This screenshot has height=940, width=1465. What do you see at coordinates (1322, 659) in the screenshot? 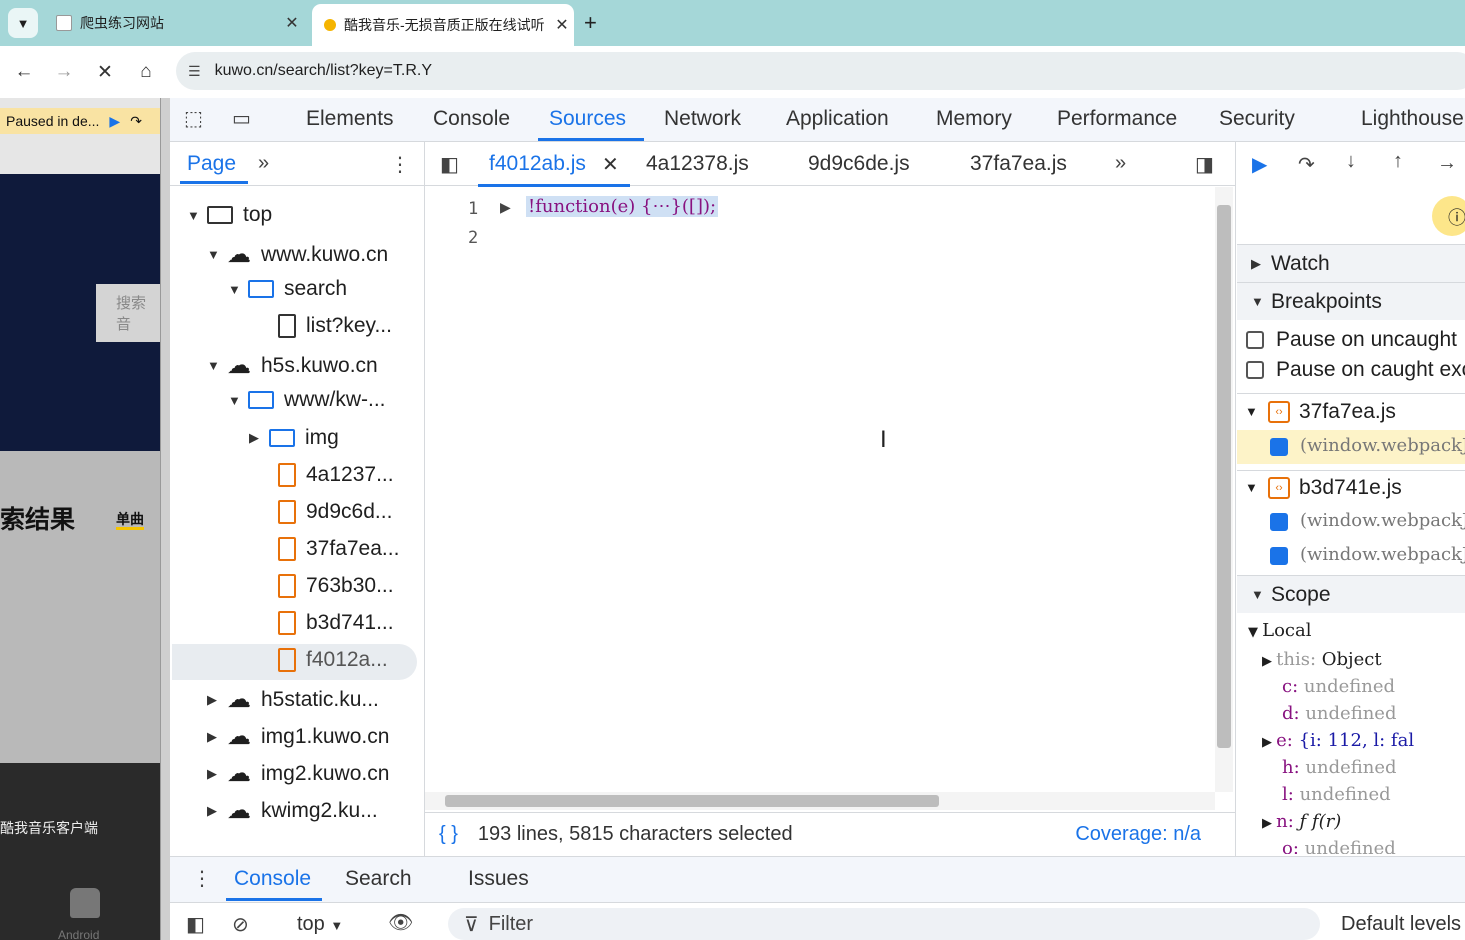
I see `scope-var-this: ▶ this: Object` at bounding box center [1322, 659].